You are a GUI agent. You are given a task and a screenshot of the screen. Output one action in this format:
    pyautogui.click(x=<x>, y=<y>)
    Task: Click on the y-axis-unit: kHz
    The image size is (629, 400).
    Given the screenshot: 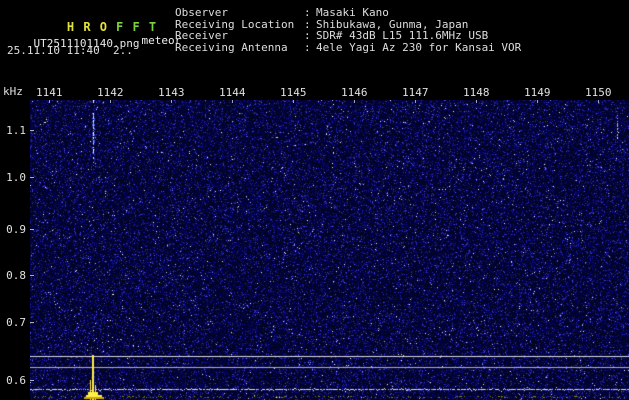 What is the action you would take?
    pyautogui.click(x=13, y=91)
    